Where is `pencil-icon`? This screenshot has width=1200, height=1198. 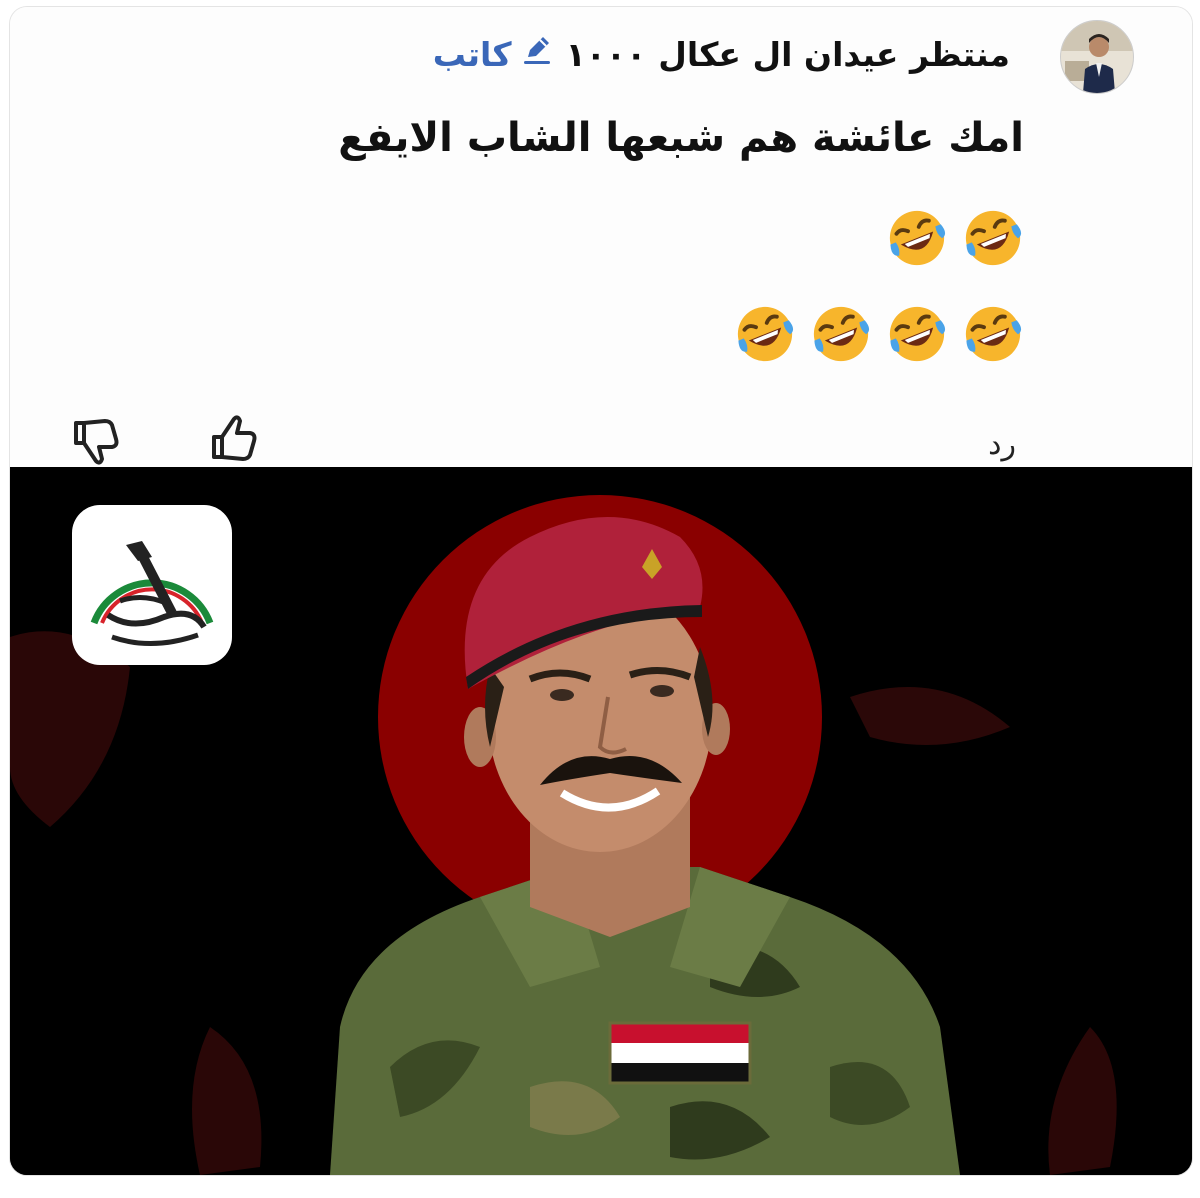 pencil-icon is located at coordinates (537, 54).